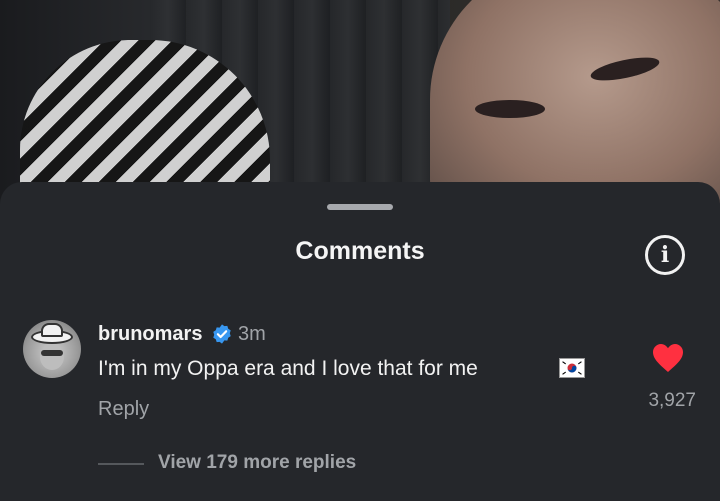 Image resolution: width=720 pixels, height=501 pixels. Describe the element at coordinates (510, 109) in the screenshot. I see `eye` at that location.